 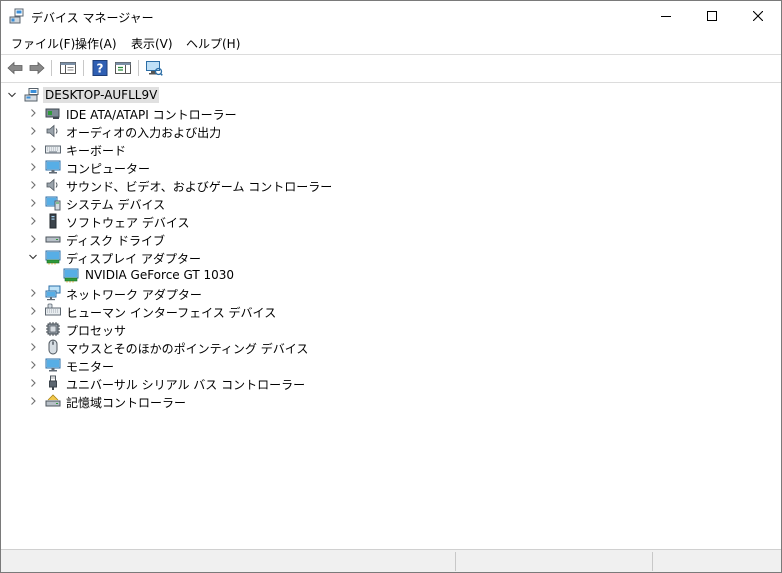 What do you see at coordinates (381, 347) in the screenshot?
I see `tree-category-item: マウスとそのほかのポインティング デバイス` at bounding box center [381, 347].